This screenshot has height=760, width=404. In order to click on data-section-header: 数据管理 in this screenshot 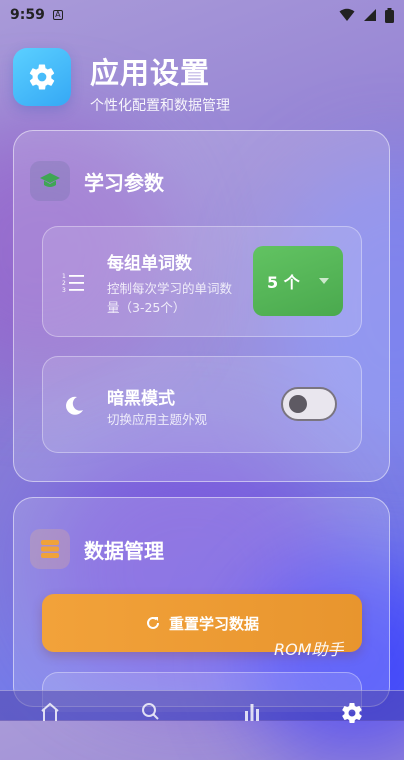, I will do `click(97, 549)`.